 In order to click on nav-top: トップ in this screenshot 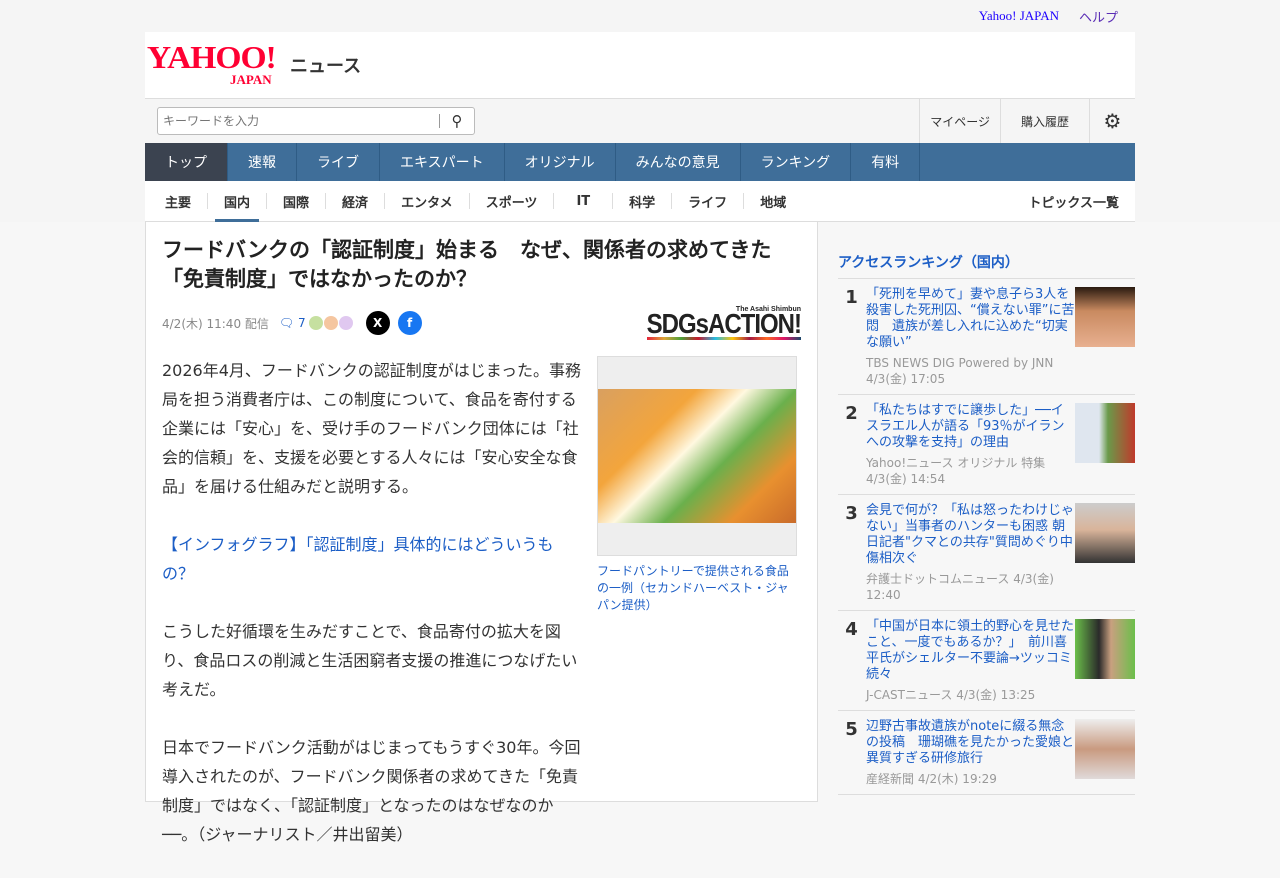, I will do `click(186, 162)`.